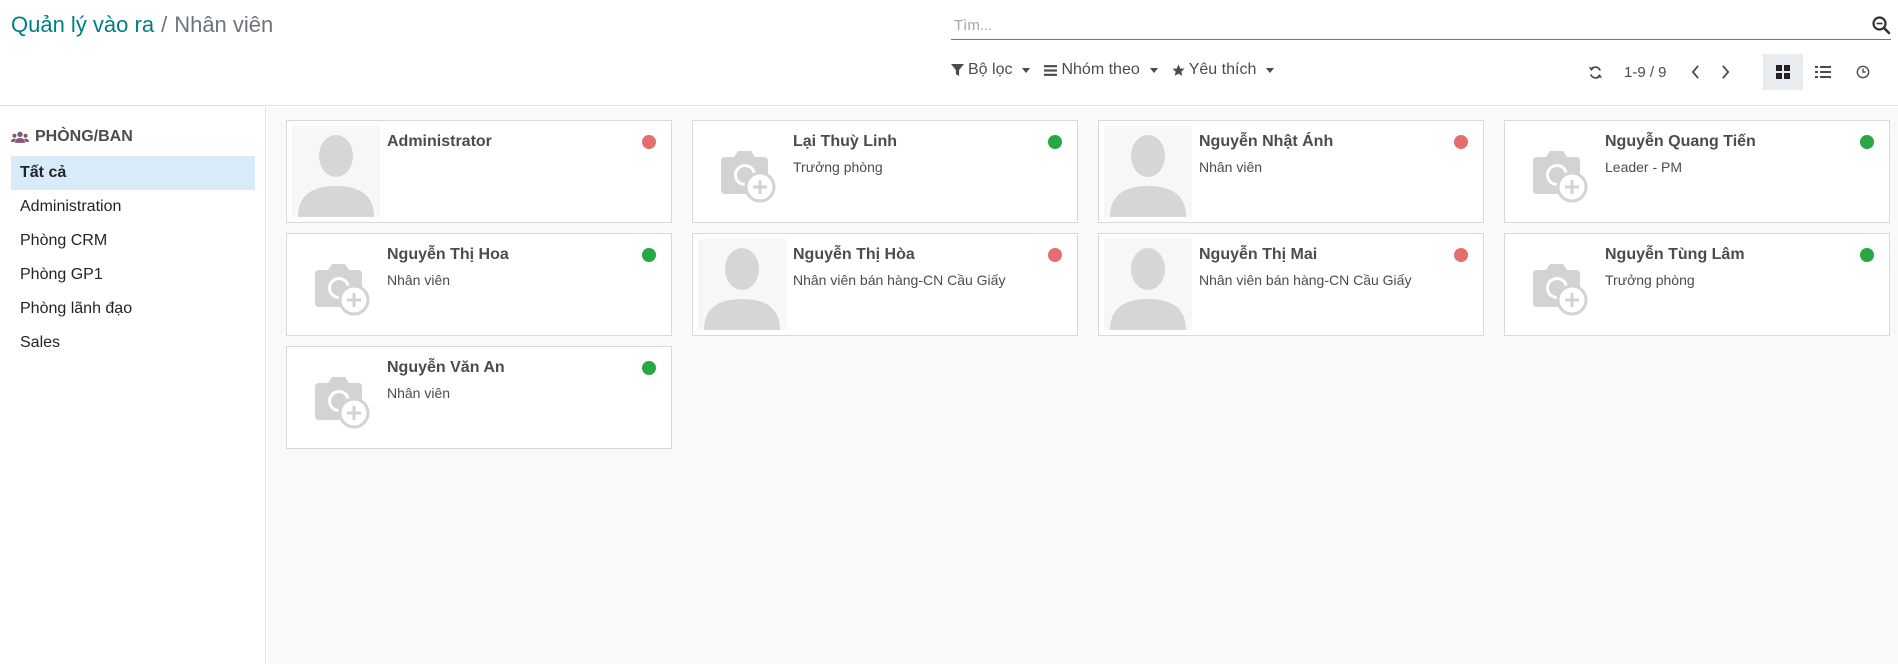 Image resolution: width=1898 pixels, height=664 pixels. What do you see at coordinates (1051, 70) in the screenshot?
I see `bars-icon` at bounding box center [1051, 70].